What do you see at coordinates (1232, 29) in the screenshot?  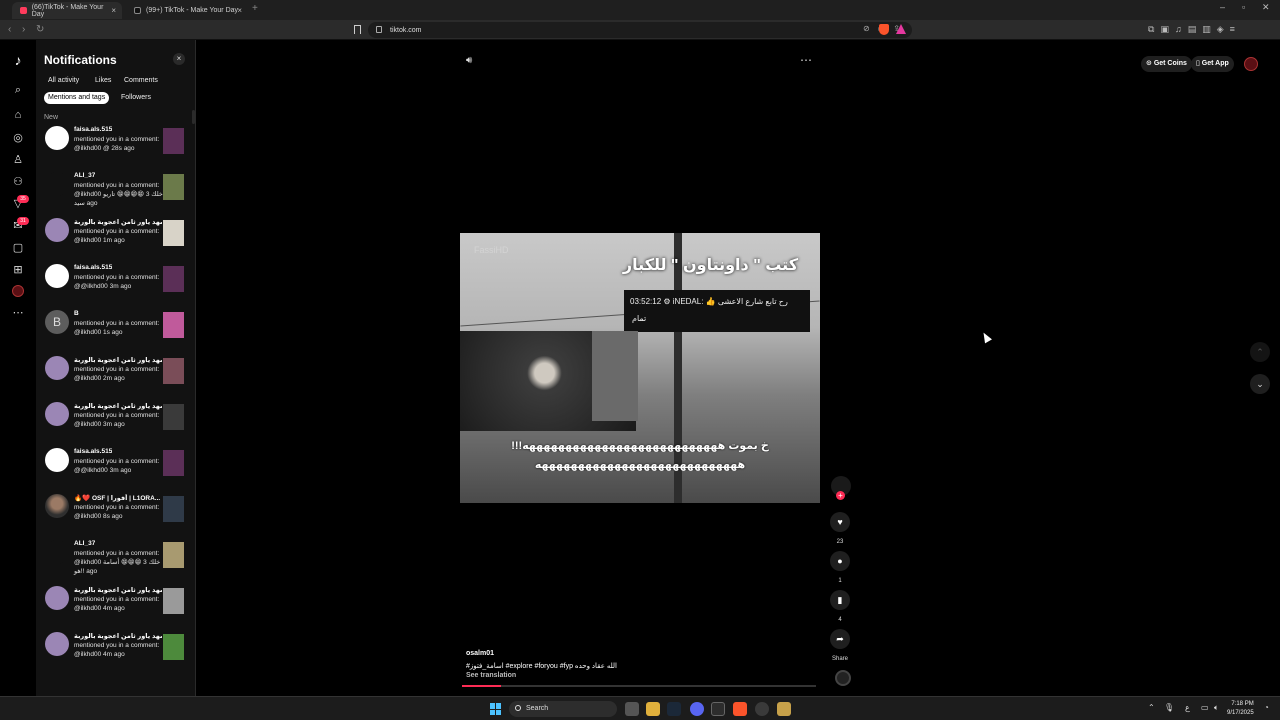 I see `menu-icon: ≡` at bounding box center [1232, 29].